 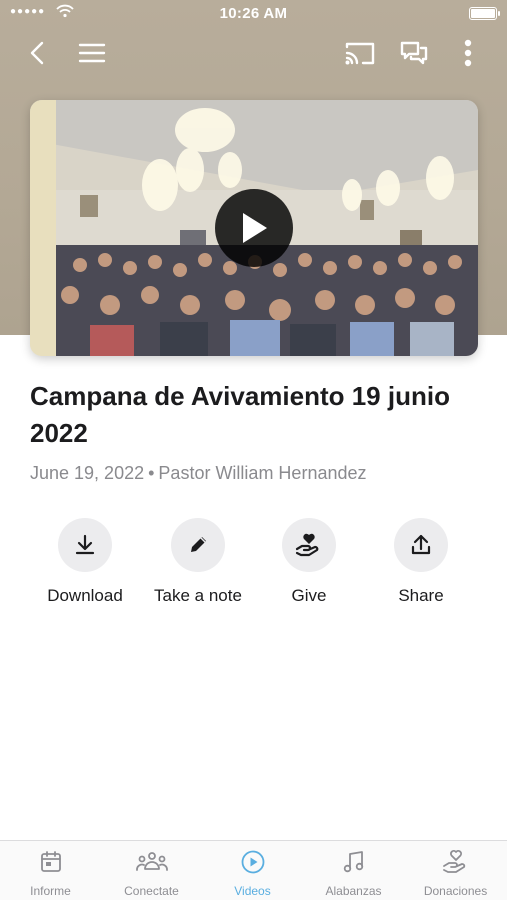 What do you see at coordinates (484, 13) in the screenshot?
I see `battery-icon` at bounding box center [484, 13].